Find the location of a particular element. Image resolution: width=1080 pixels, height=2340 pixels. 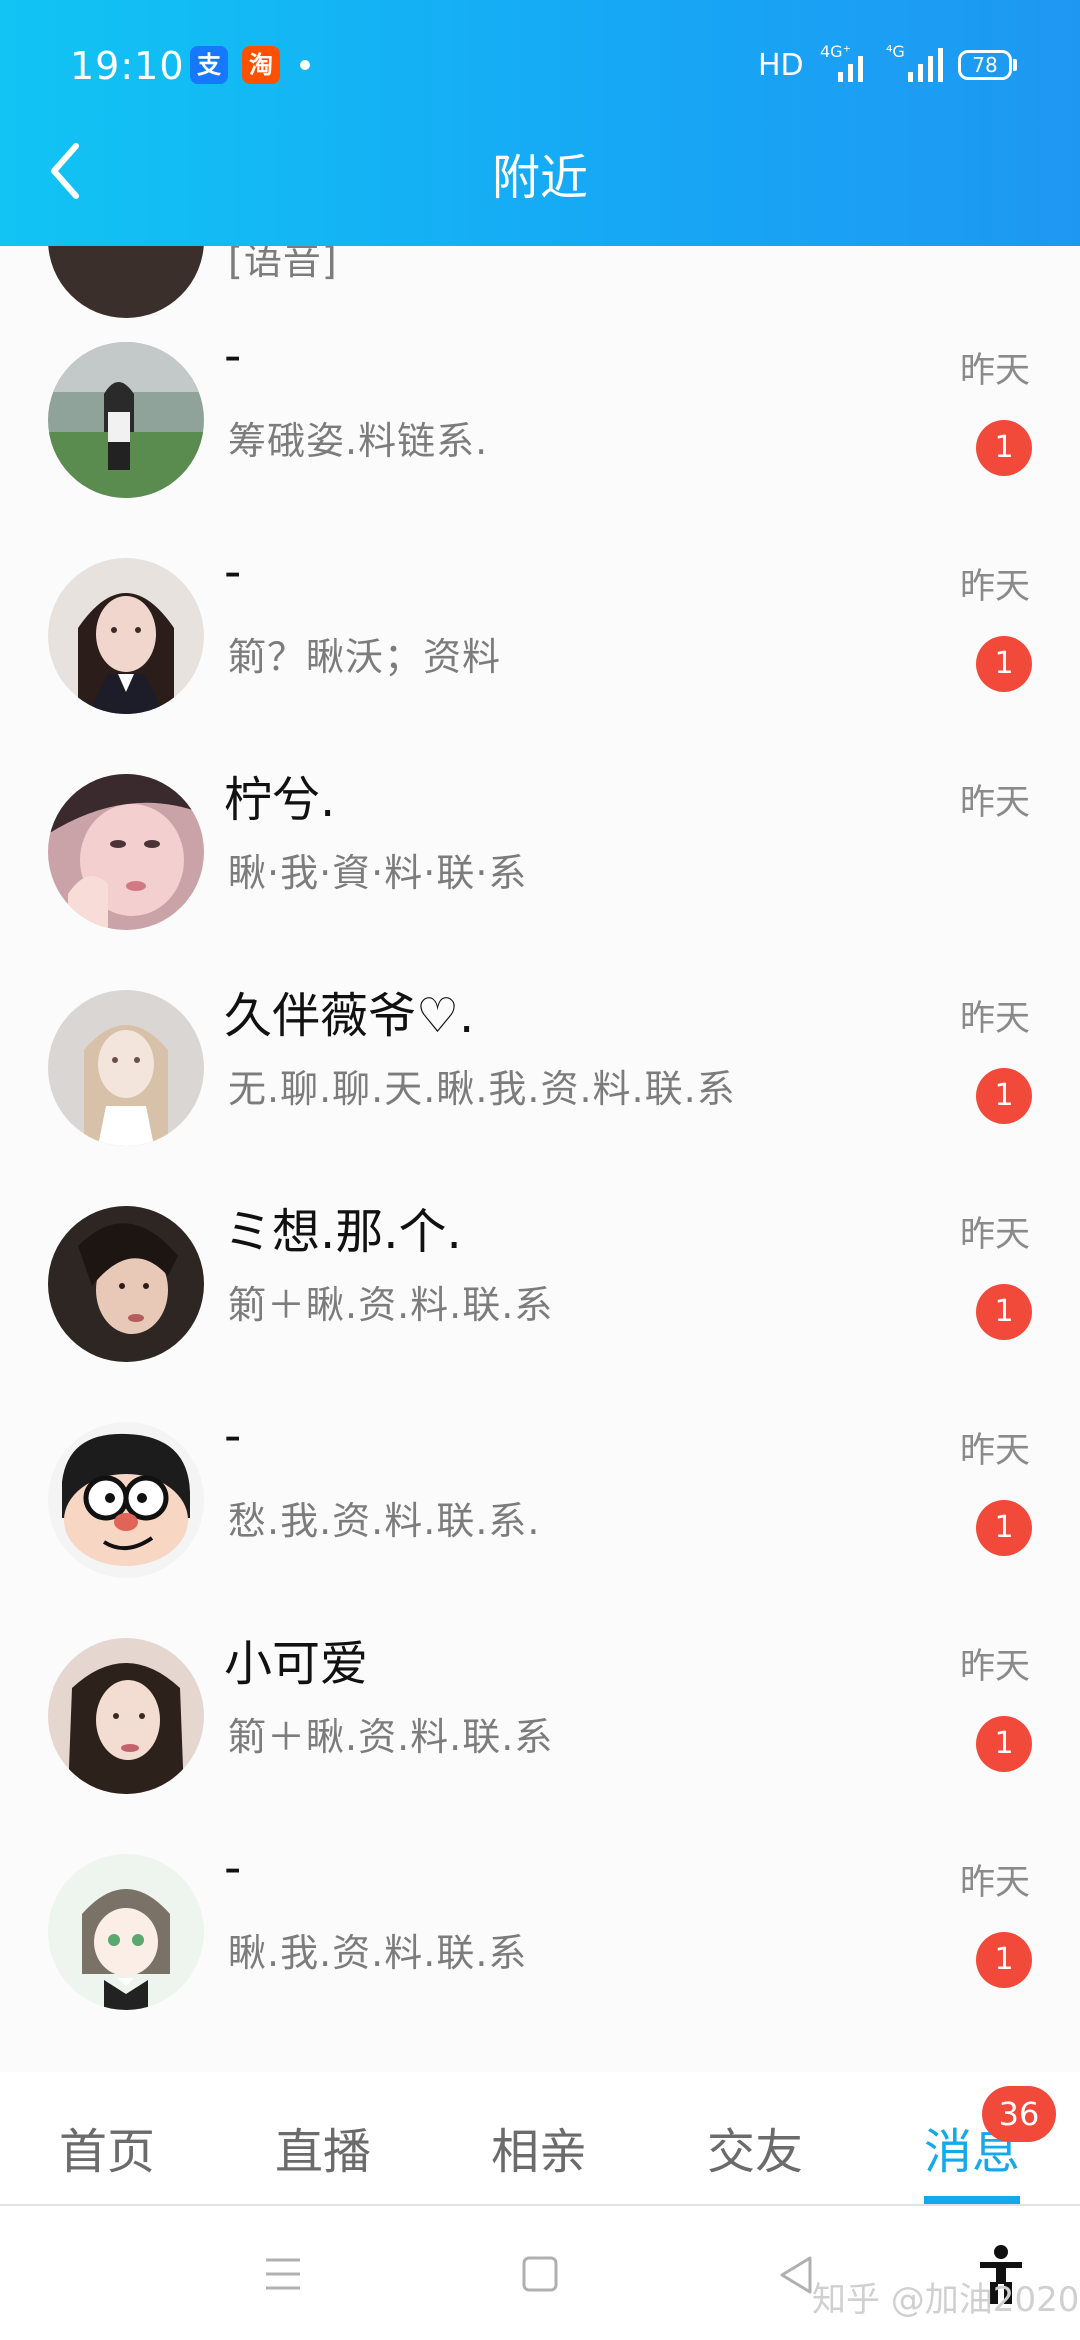

system-nav-bar: 知乎 @加油2020 is located at coordinates (540, 2274).